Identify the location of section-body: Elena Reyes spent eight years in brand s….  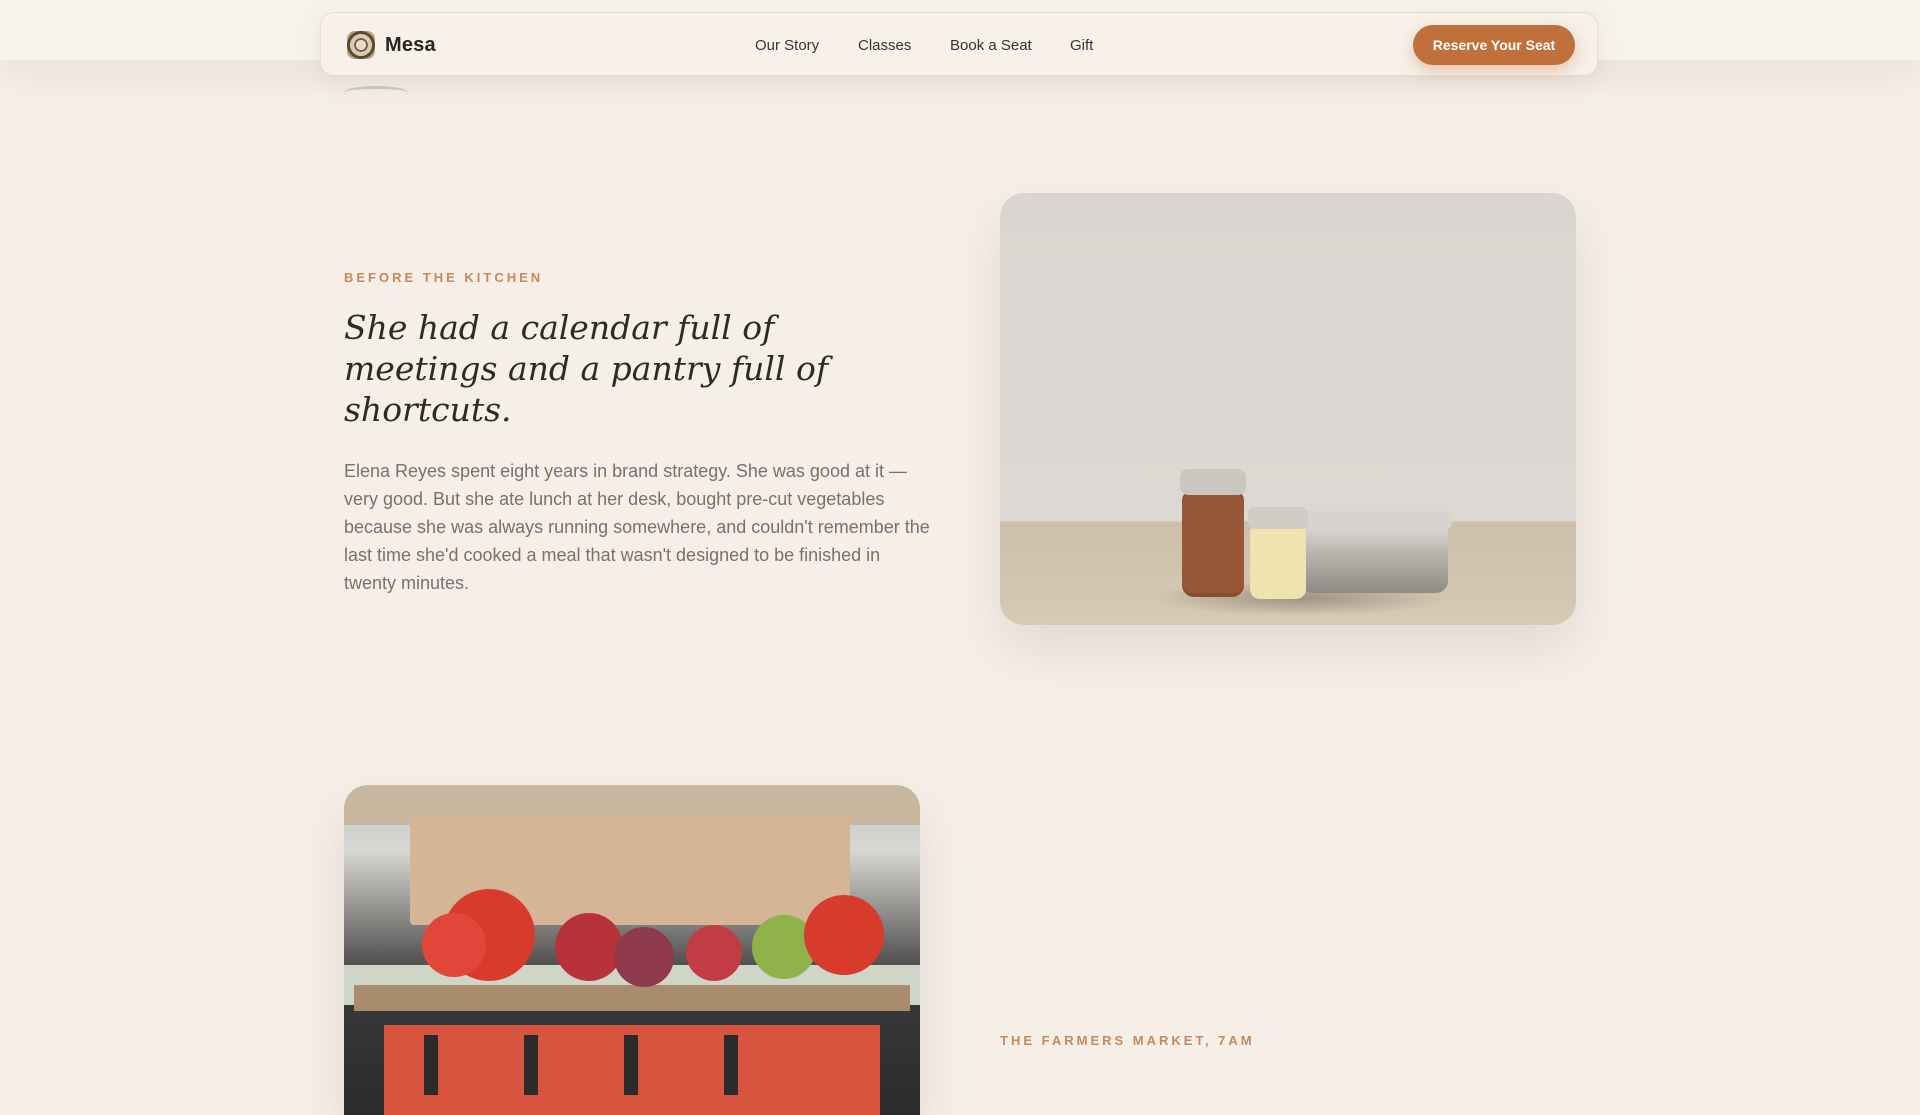
(637, 527).